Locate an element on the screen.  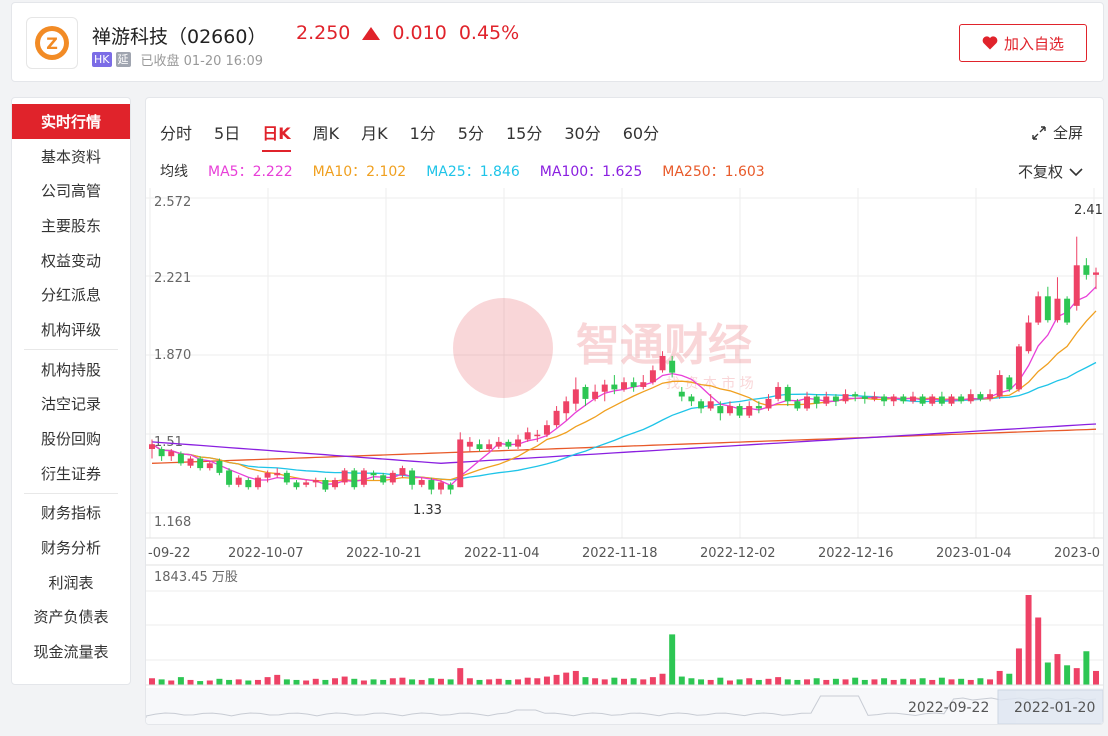
fullscreen-button: 全屏 is located at coordinates (1057, 132).